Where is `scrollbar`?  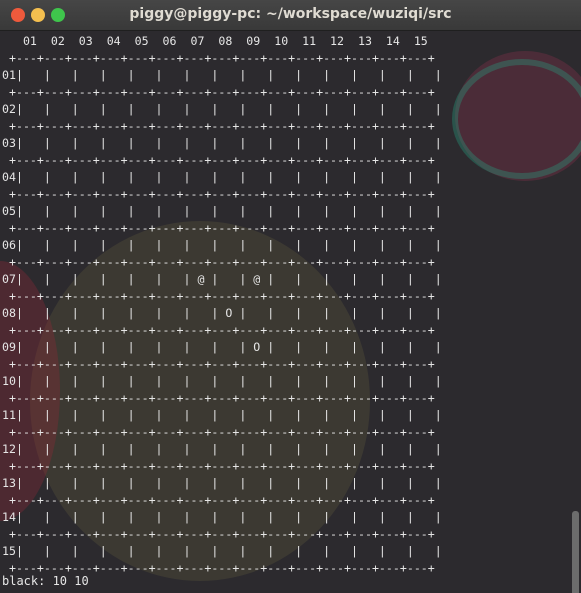 scrollbar is located at coordinates (575, 552).